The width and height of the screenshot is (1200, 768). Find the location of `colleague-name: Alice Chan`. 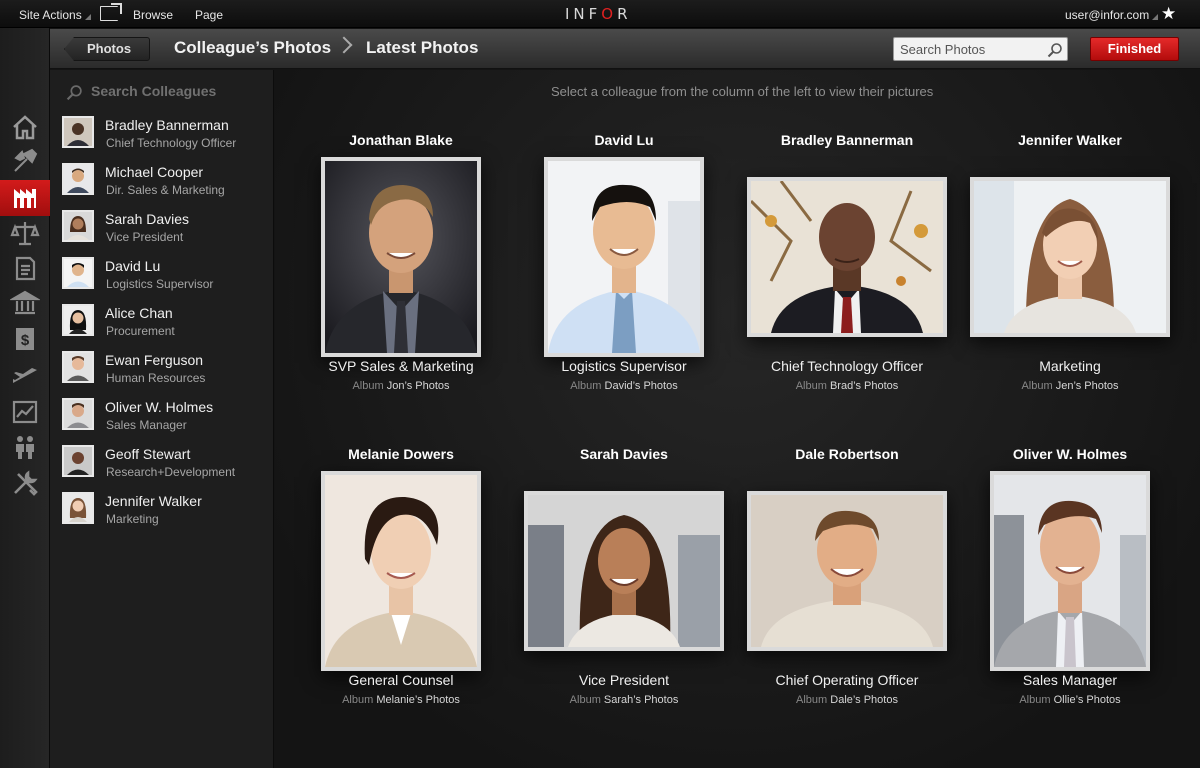

colleague-name: Alice Chan is located at coordinates (139, 313).